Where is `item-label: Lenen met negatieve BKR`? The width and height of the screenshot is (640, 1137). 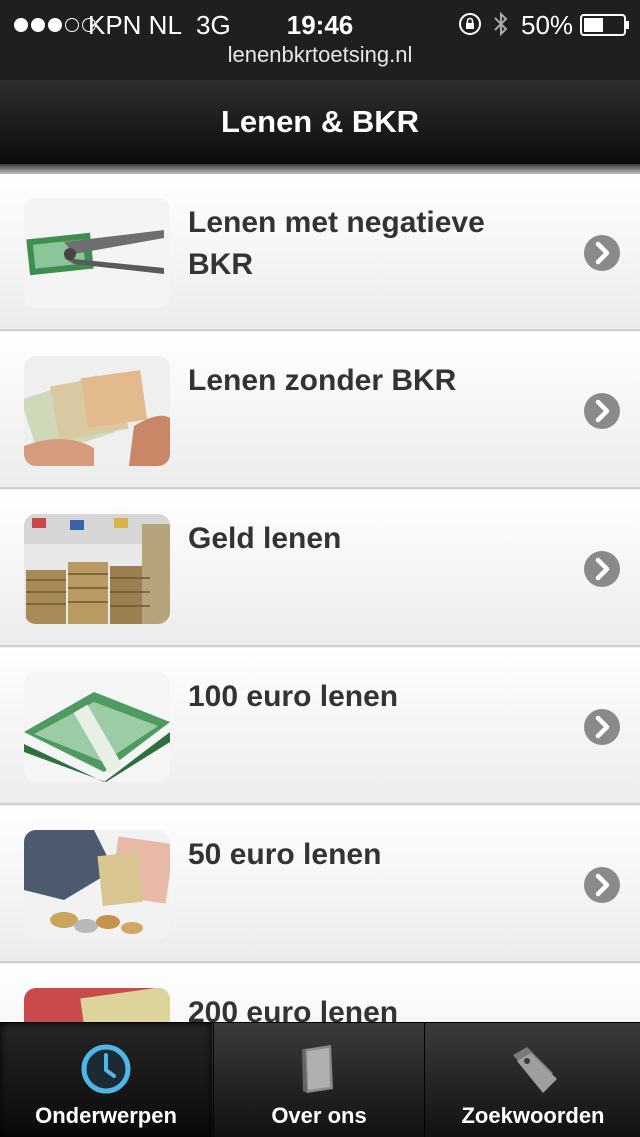
item-label: Lenen met negatieve BKR is located at coordinates (336, 243).